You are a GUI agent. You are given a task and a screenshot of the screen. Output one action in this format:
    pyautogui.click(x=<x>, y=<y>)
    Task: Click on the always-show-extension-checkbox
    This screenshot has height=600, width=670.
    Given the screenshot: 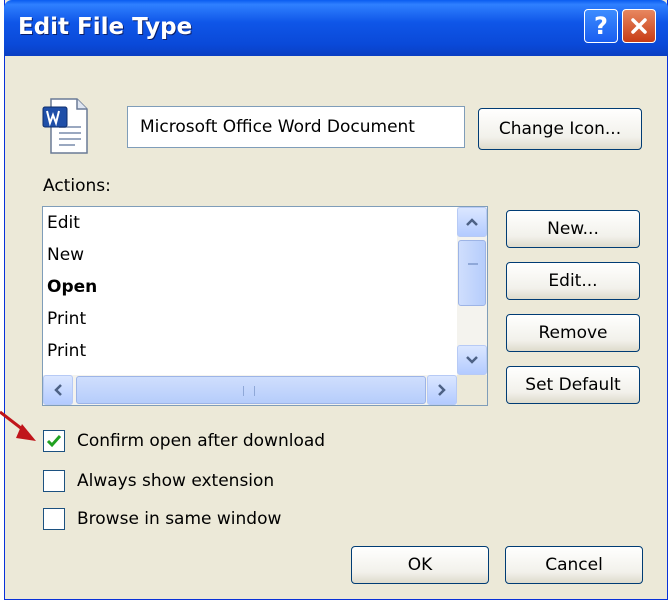 What is the action you would take?
    pyautogui.click(x=54, y=481)
    